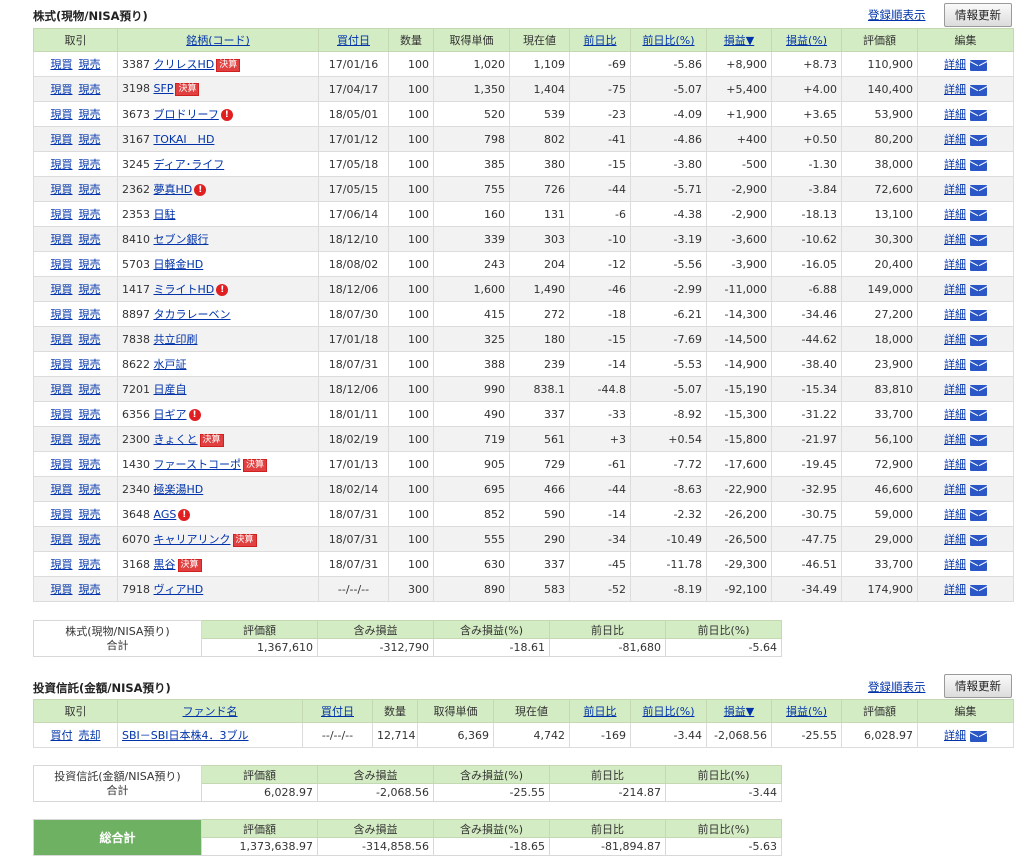 Image resolution: width=1020 pixels, height=858 pixels. What do you see at coordinates (170, 414) in the screenshot?
I see `stock-name-link: 日ギア` at bounding box center [170, 414].